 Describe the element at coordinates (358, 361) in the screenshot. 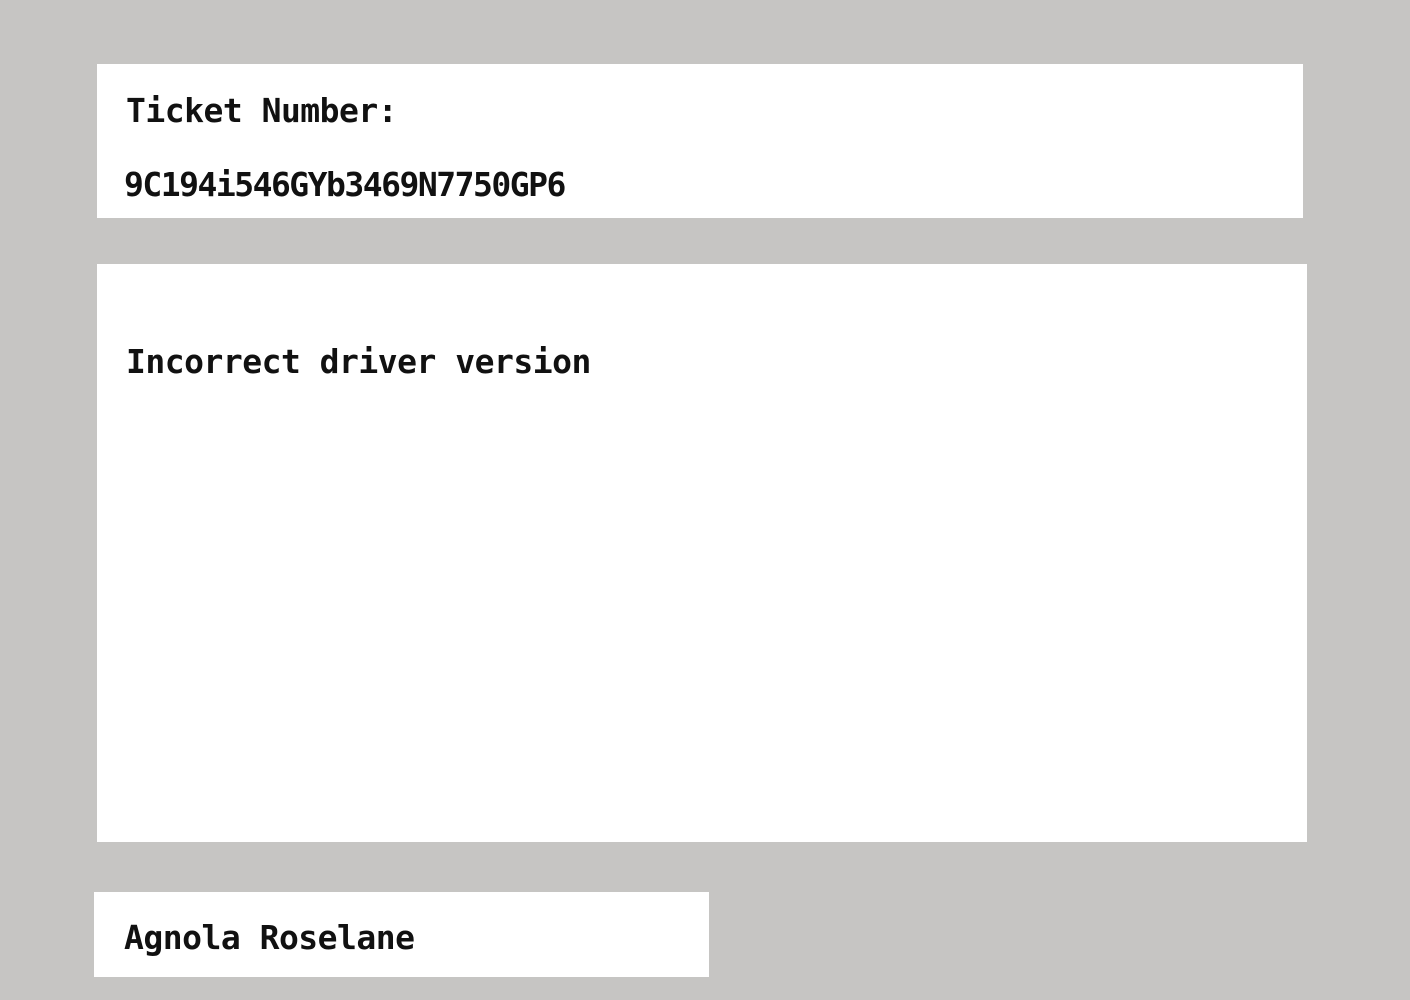

I see `issue-description-text: Incorrect driver version` at that location.